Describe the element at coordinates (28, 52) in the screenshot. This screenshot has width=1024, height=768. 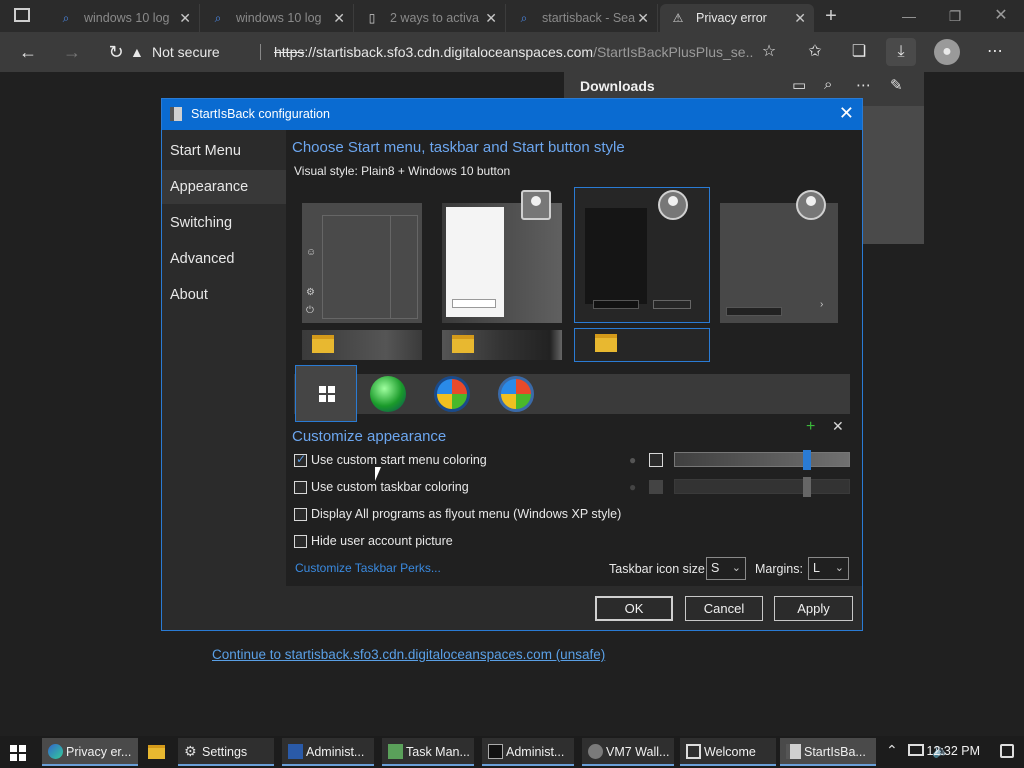
I see `back-button: ←` at that location.